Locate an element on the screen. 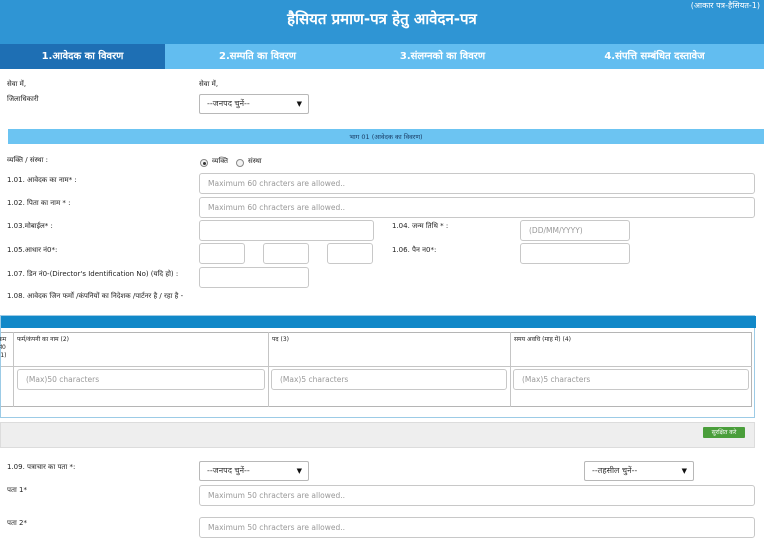  mobile-label: 1.03.मोबाईल* : is located at coordinates (30, 226).